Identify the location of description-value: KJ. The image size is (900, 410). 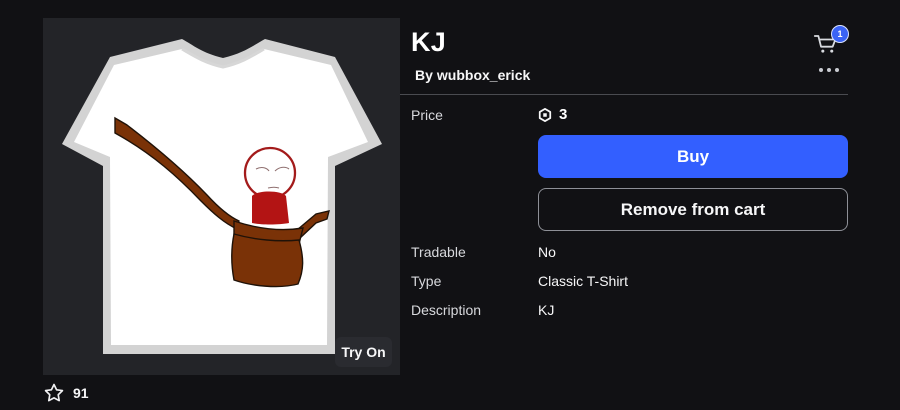
(546, 310).